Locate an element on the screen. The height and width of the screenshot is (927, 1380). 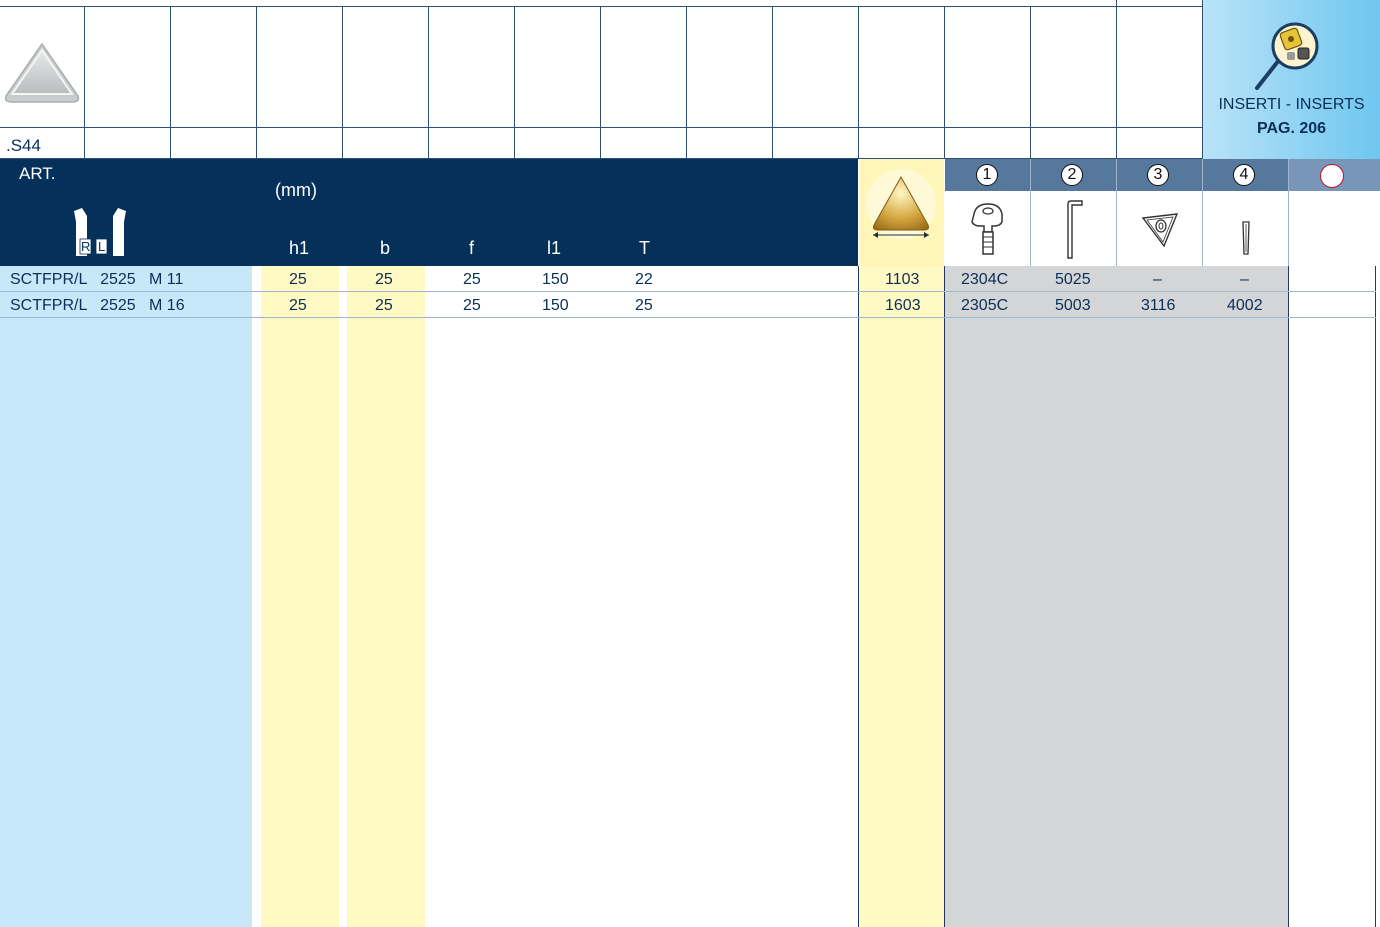
col-header-h1: h1 is located at coordinates (299, 248).